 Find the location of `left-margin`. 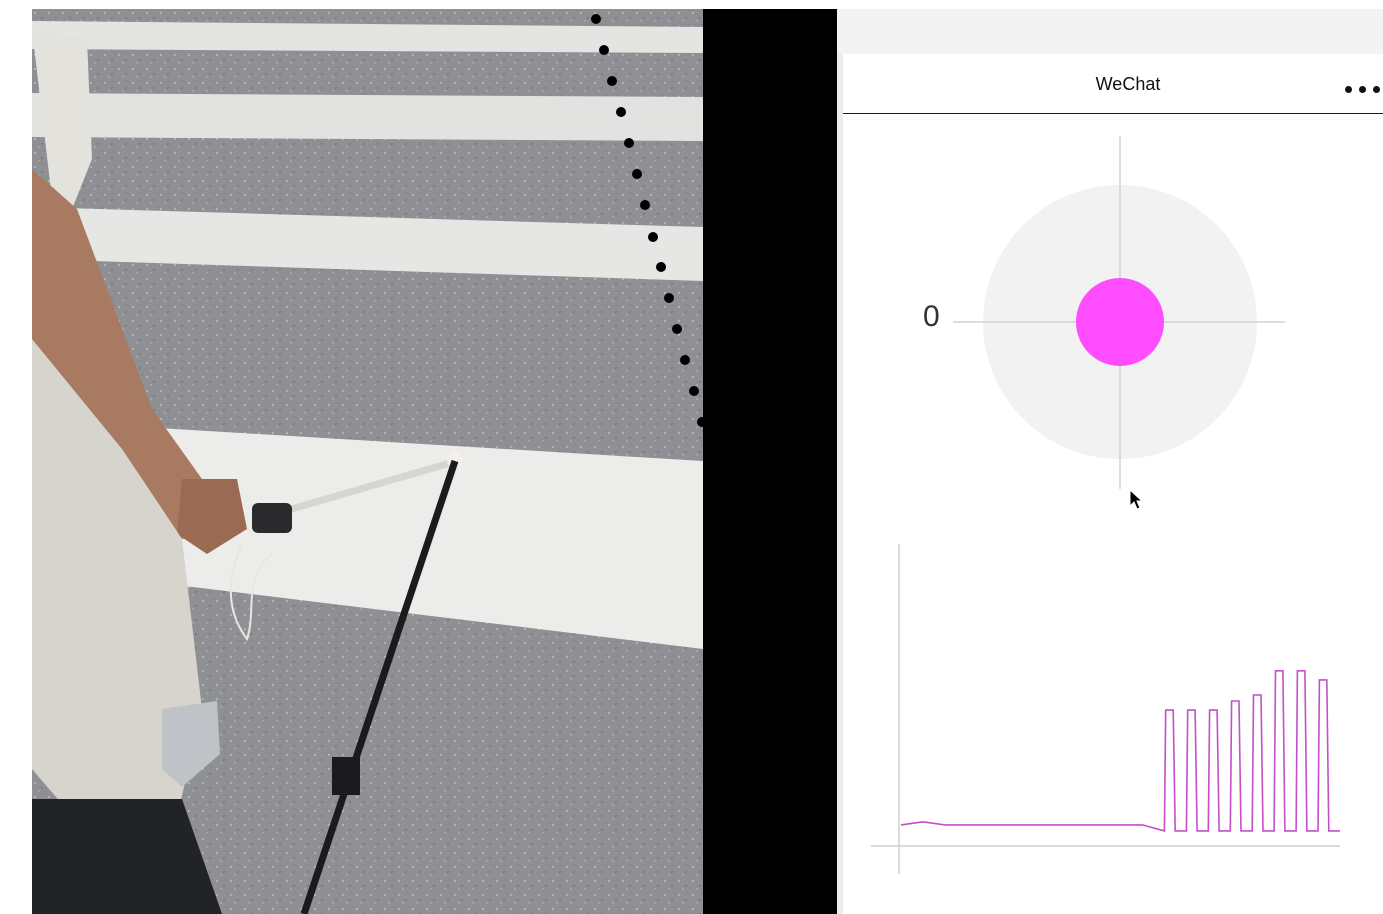

left-margin is located at coordinates (16, 457).